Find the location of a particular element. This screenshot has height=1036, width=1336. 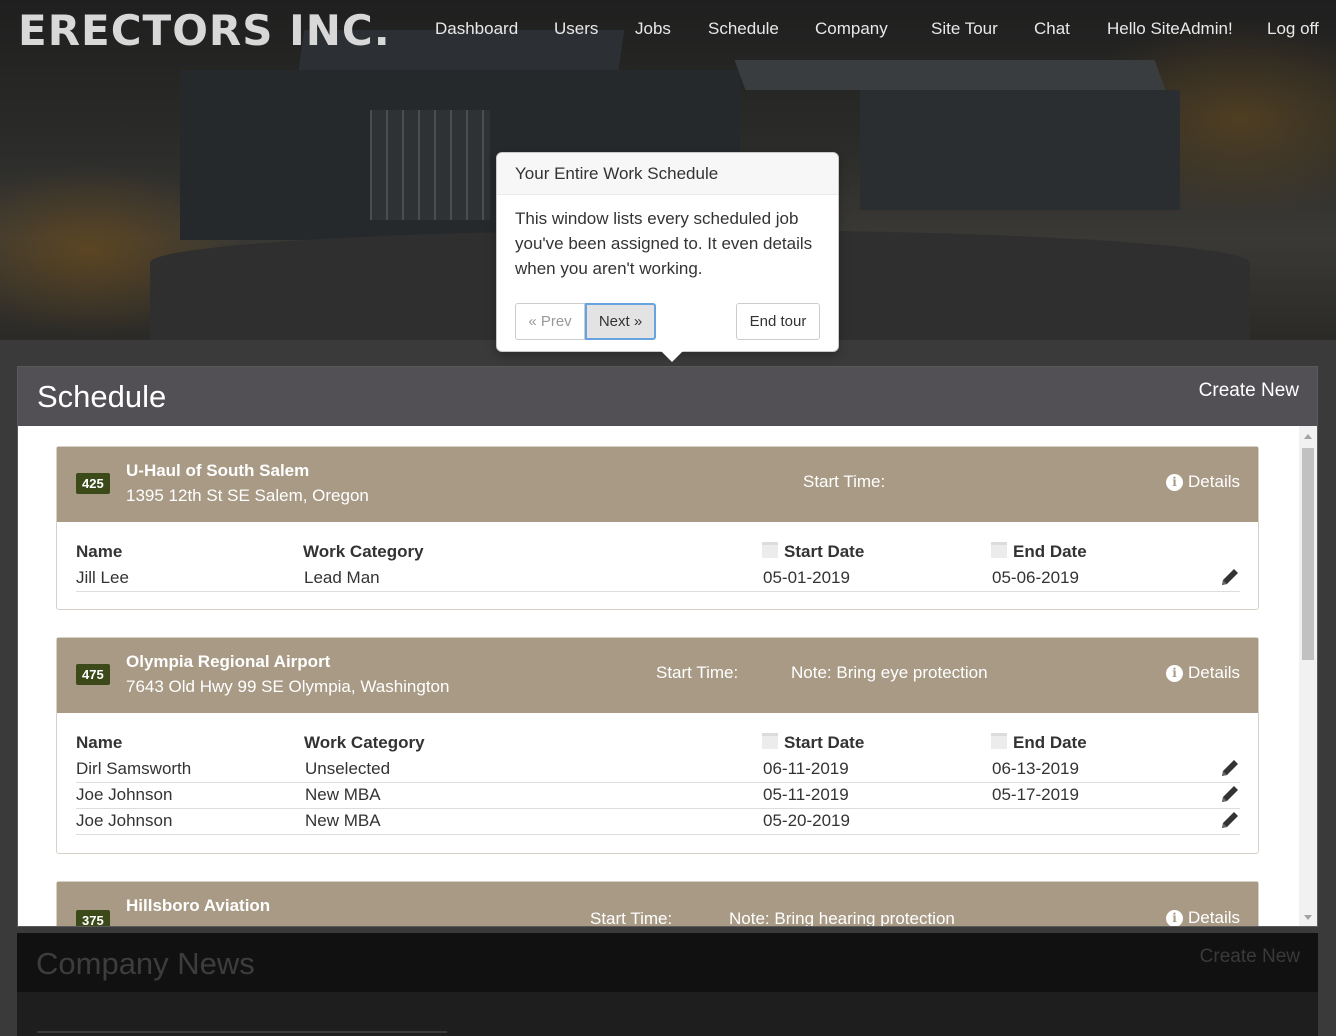

scroll-up-arrow is located at coordinates (1308, 436).